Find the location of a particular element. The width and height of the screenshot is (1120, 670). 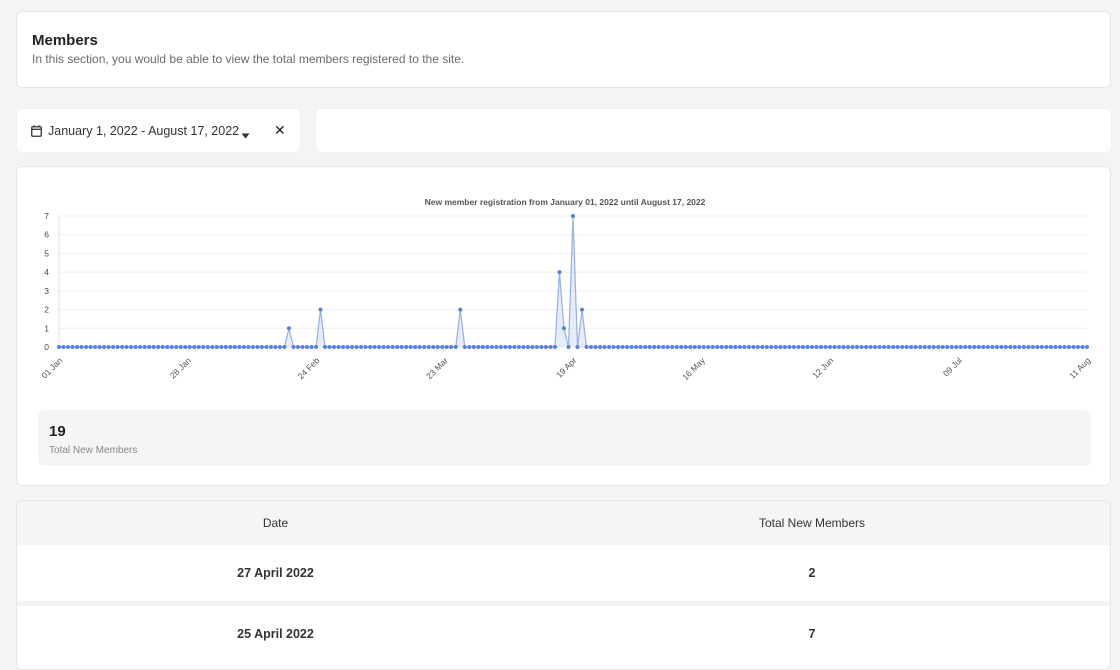

y-axis: 0 1 2 3 4 5 6 7 is located at coordinates (46, 281).